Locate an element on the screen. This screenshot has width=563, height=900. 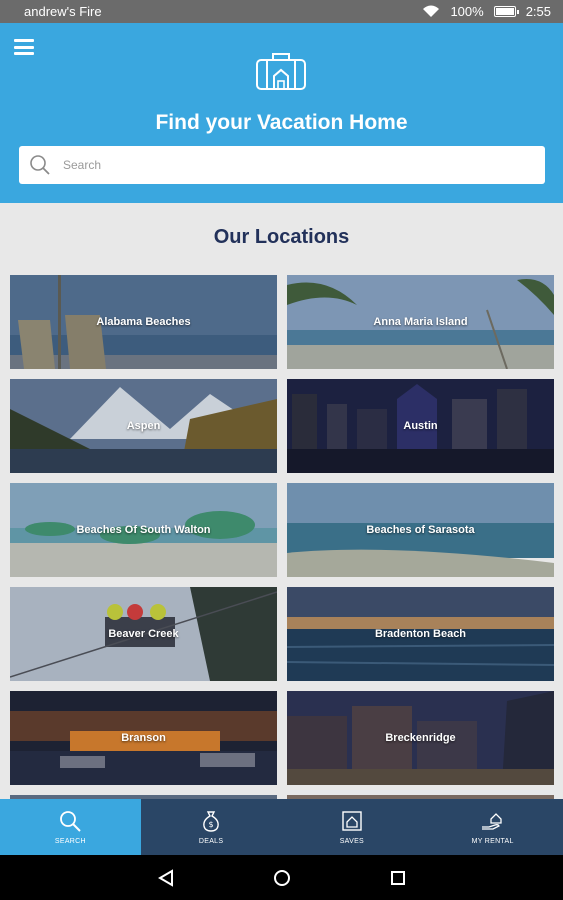
back-icon is located at coordinates (166, 878).